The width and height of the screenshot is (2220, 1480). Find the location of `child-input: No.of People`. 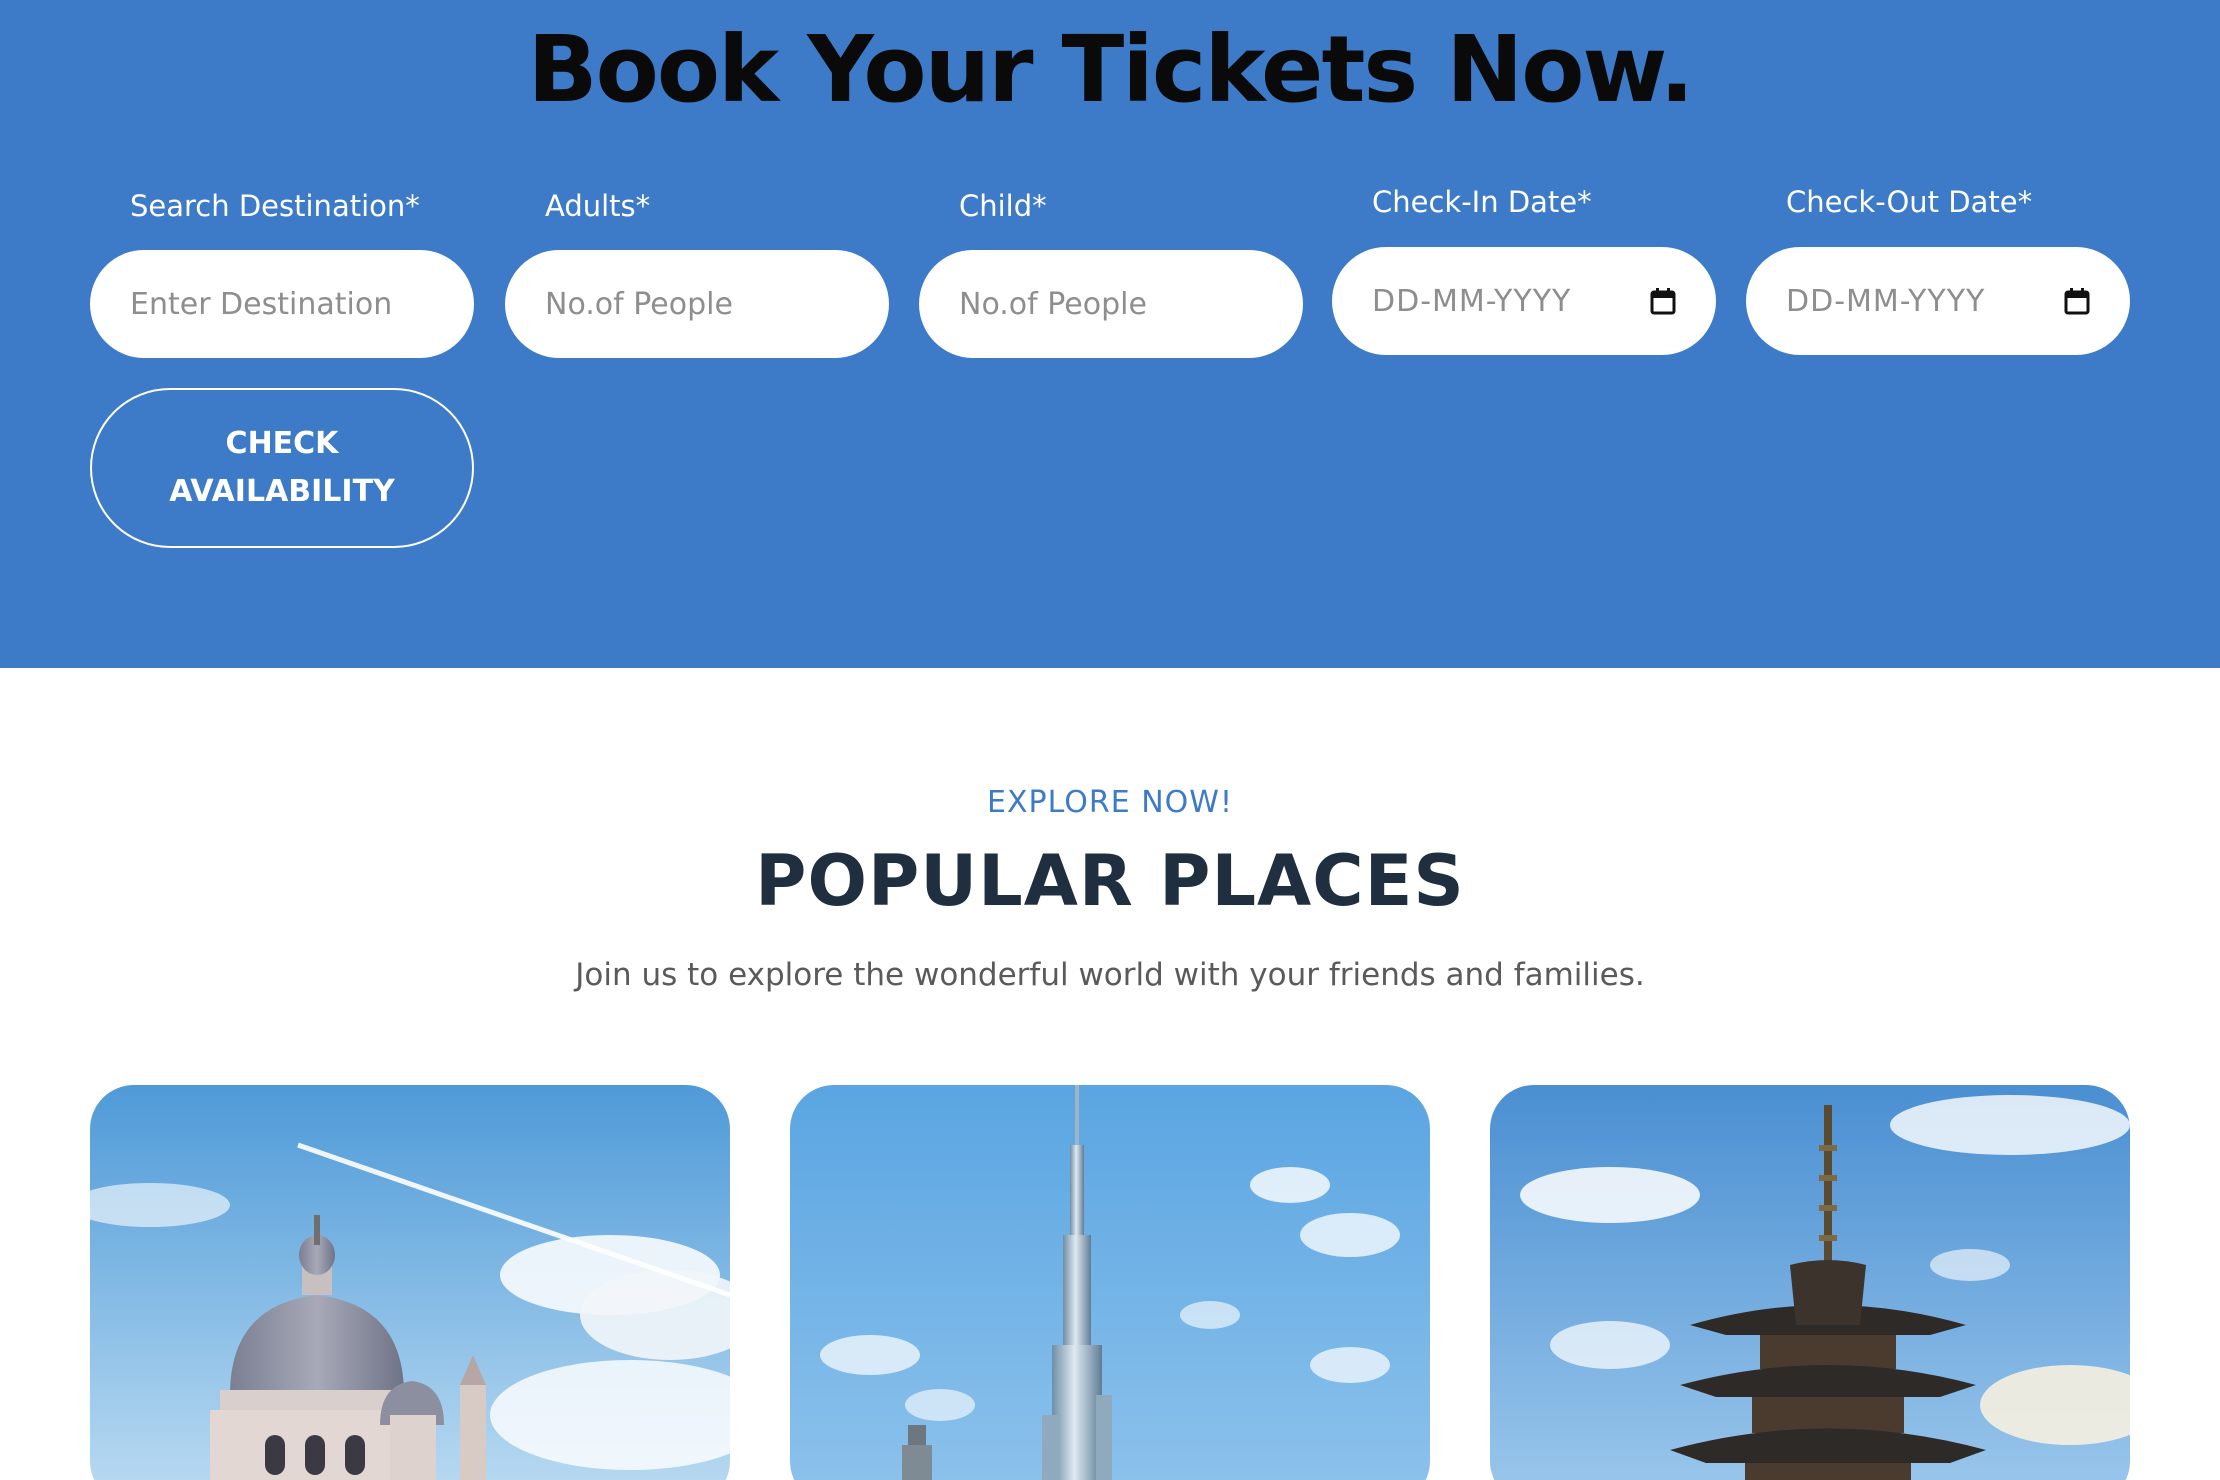

child-input: No.of People is located at coordinates (1111, 304).